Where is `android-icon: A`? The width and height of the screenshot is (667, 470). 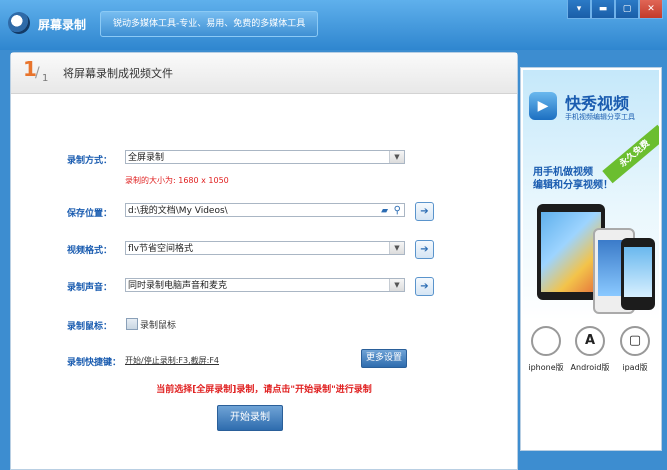 android-icon: A is located at coordinates (590, 341).